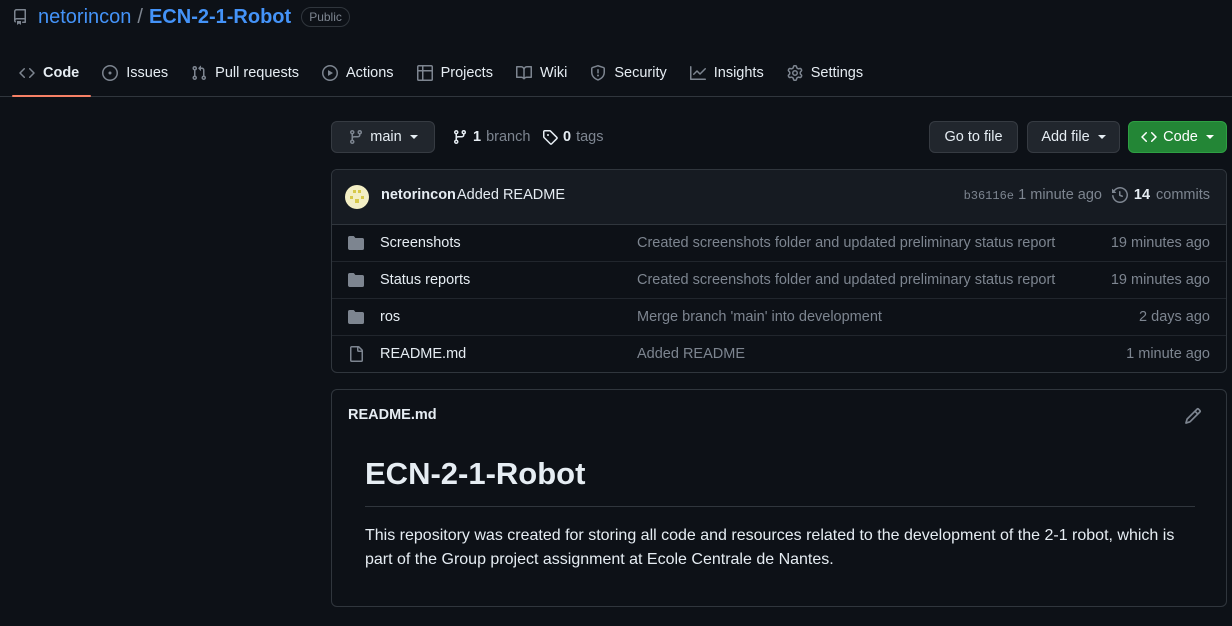 The image size is (1232, 626). I want to click on tag-word: tags, so click(590, 137).